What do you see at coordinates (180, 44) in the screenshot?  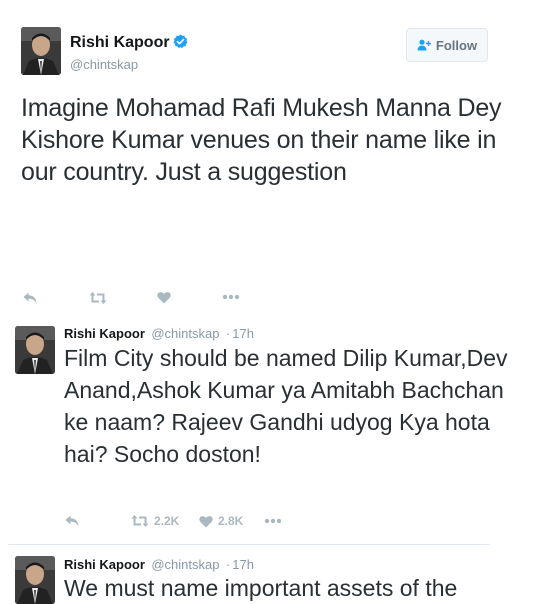 I see `verified-badge-icon` at bounding box center [180, 44].